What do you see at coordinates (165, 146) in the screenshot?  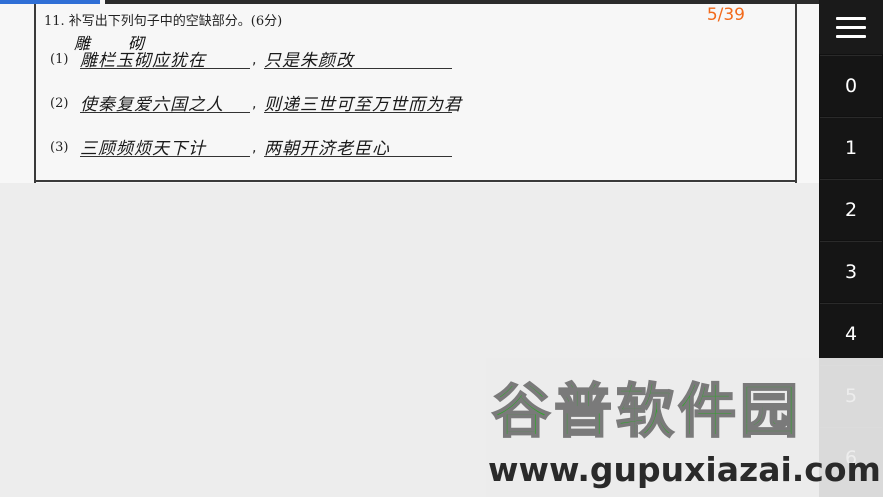 I see `answer-blank: 三顾频烦天下计` at bounding box center [165, 146].